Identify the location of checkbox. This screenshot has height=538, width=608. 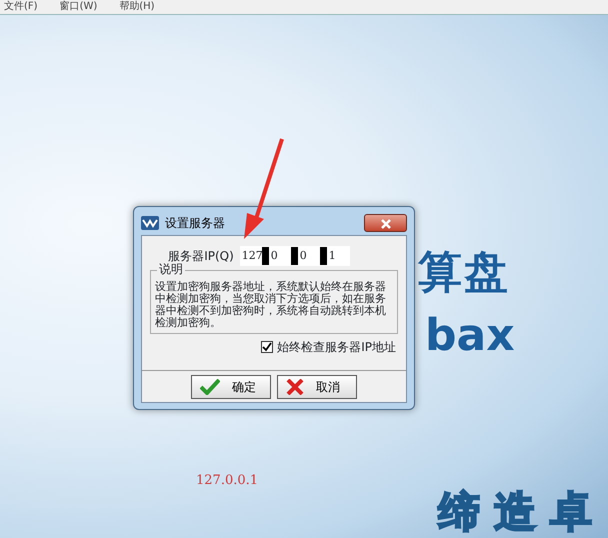
(267, 347).